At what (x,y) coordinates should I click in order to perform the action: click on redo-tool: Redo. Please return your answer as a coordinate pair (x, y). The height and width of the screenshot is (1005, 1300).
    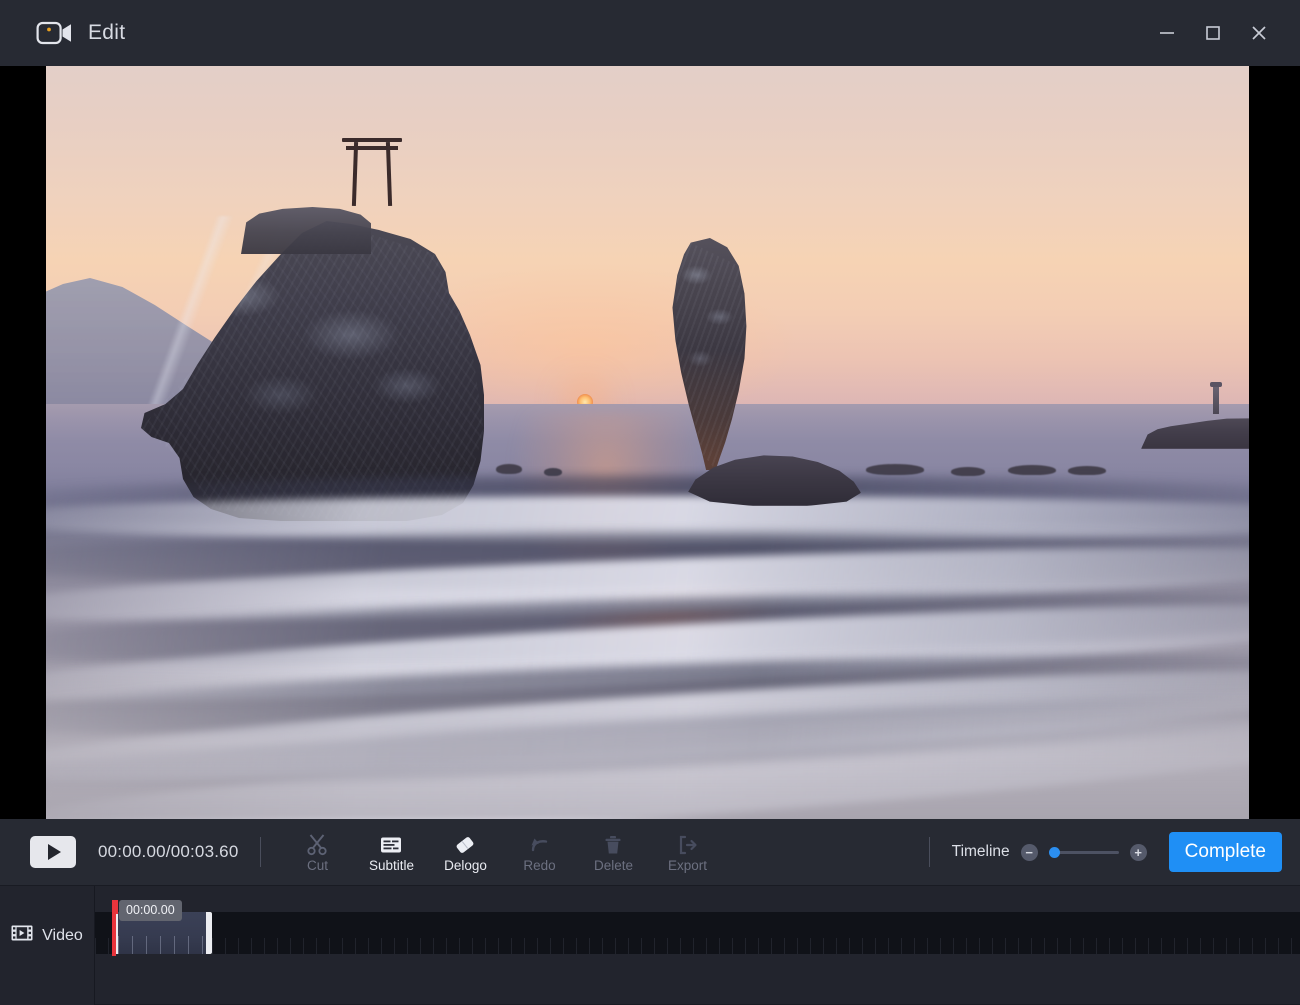
    Looking at the image, I should click on (539, 852).